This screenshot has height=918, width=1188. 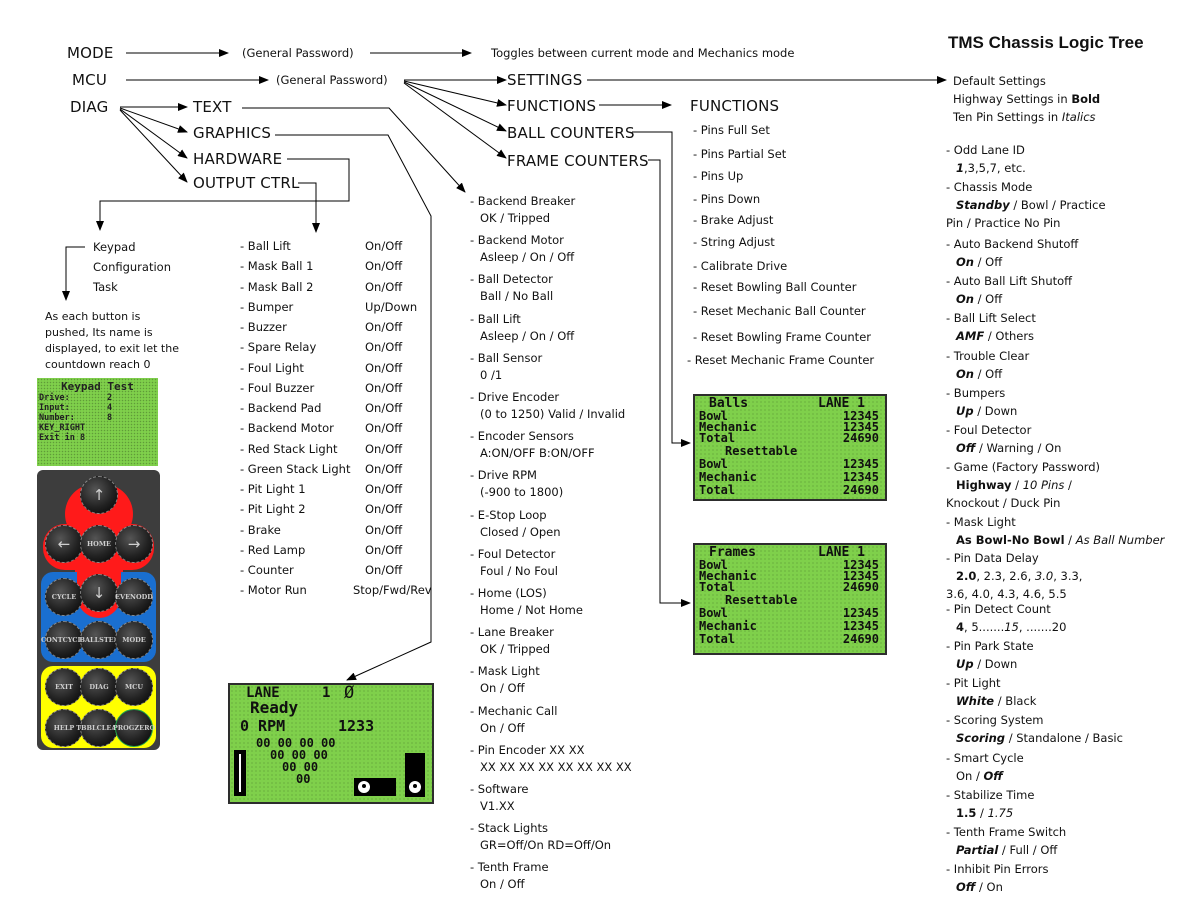 What do you see at coordinates (321, 570) in the screenshot?
I see `output-ctrl-item: - Counter On/Off` at bounding box center [321, 570].